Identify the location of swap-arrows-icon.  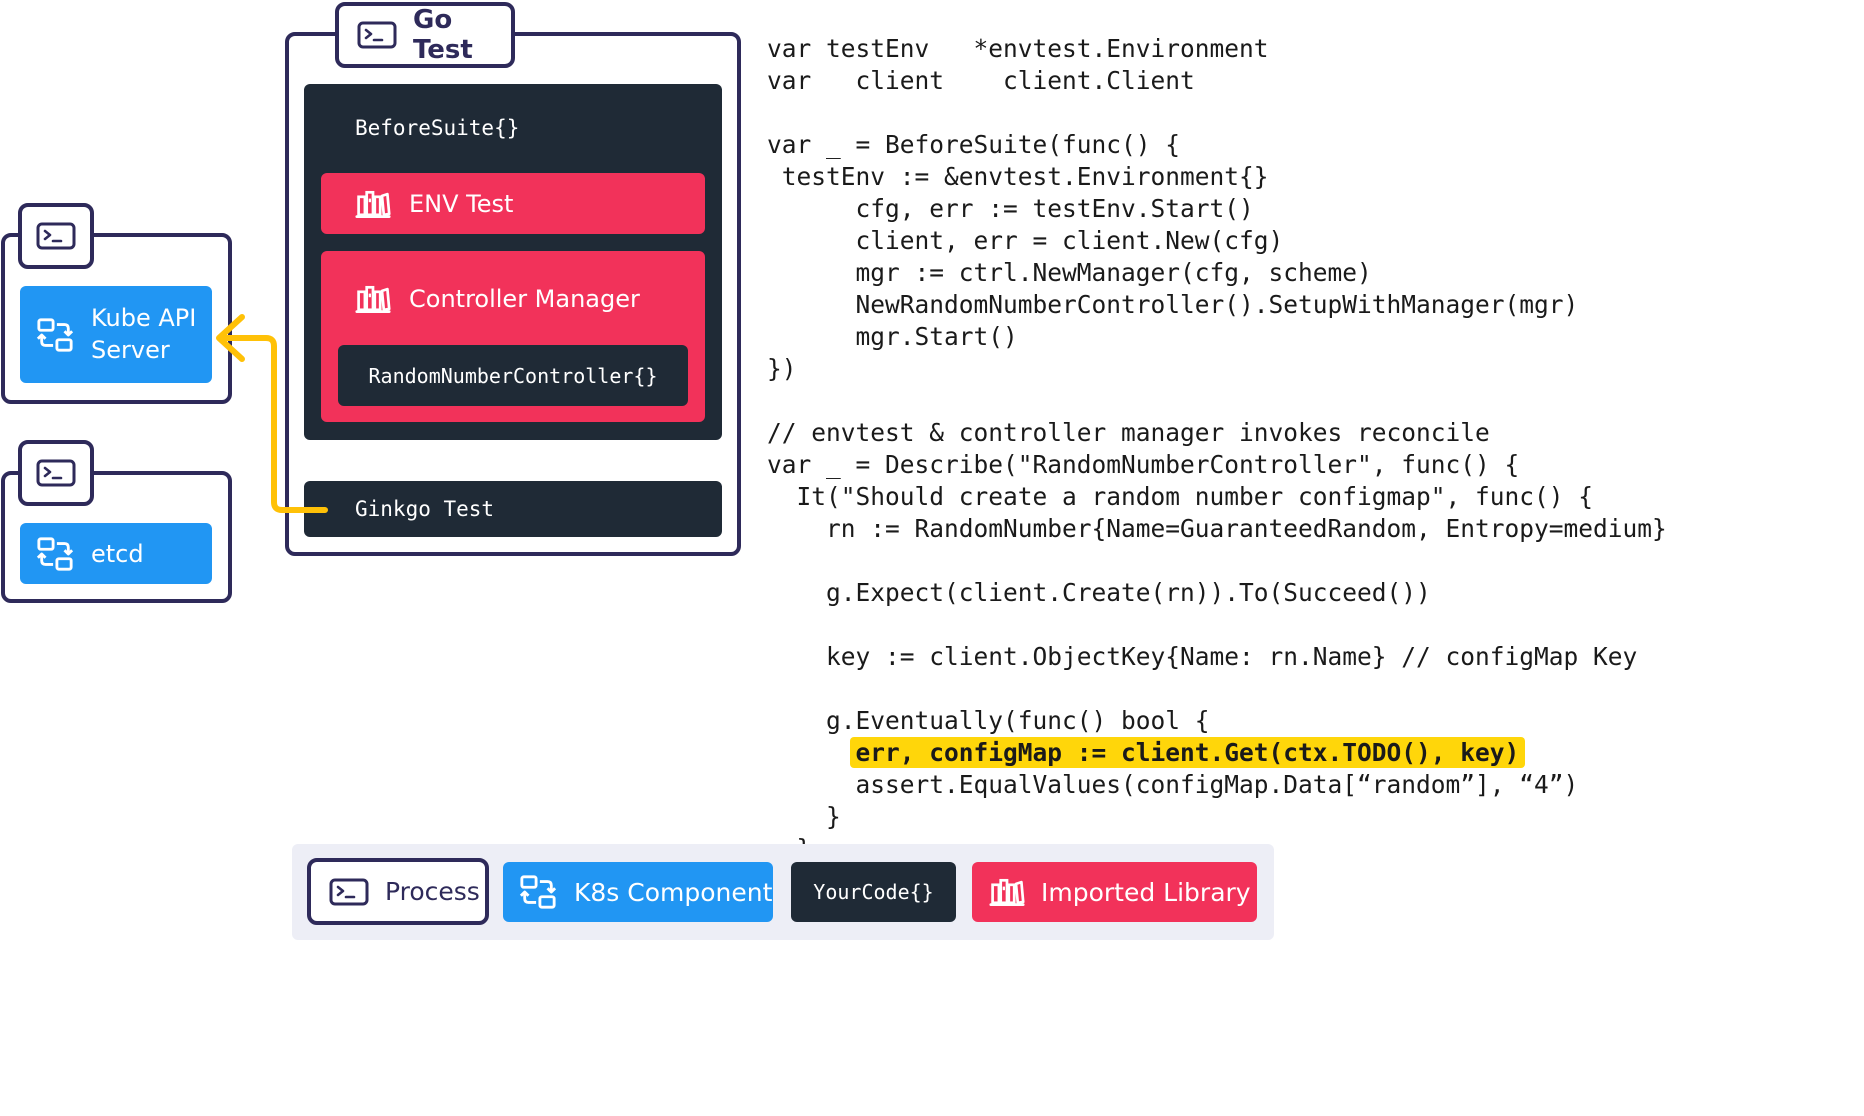
(538, 892).